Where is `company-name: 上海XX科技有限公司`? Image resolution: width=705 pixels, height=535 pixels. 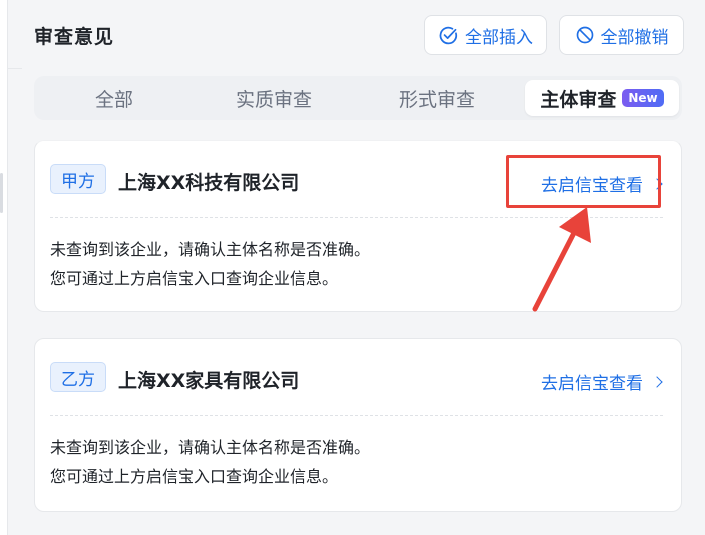 company-name: 上海XX科技有限公司 is located at coordinates (209, 183).